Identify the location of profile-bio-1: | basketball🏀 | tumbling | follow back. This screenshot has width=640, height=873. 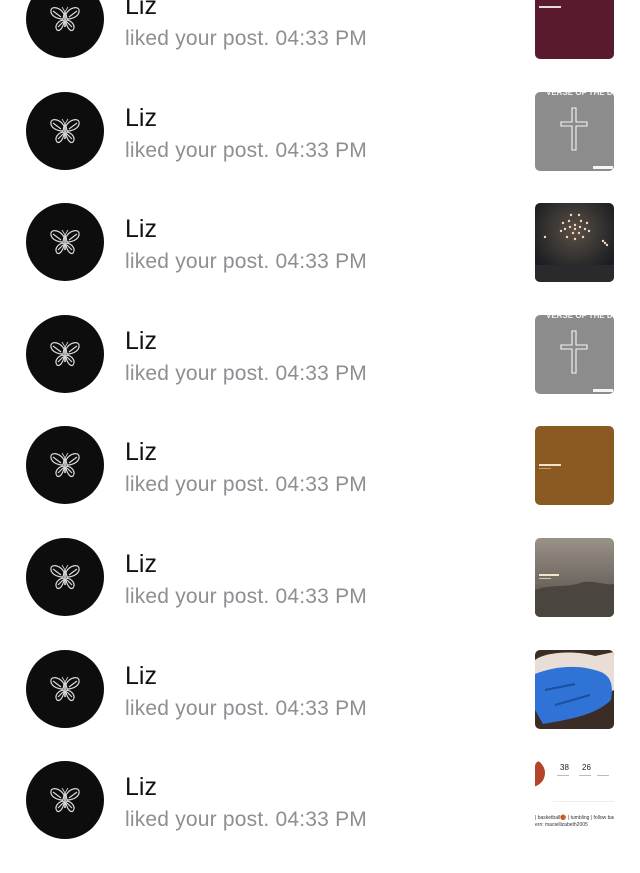
(574, 817).